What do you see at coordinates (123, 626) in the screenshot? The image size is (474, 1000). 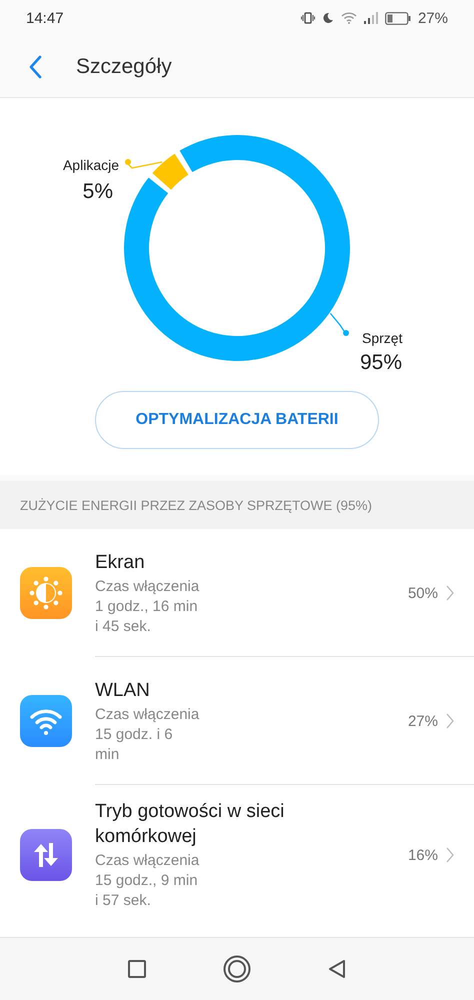 I see `item-detail: i 45 sek.` at bounding box center [123, 626].